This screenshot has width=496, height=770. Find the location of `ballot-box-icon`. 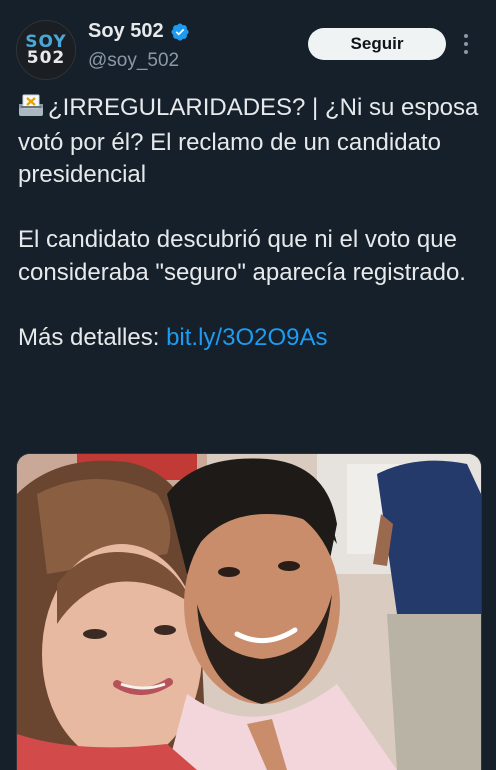

ballot-box-icon is located at coordinates (31, 110).